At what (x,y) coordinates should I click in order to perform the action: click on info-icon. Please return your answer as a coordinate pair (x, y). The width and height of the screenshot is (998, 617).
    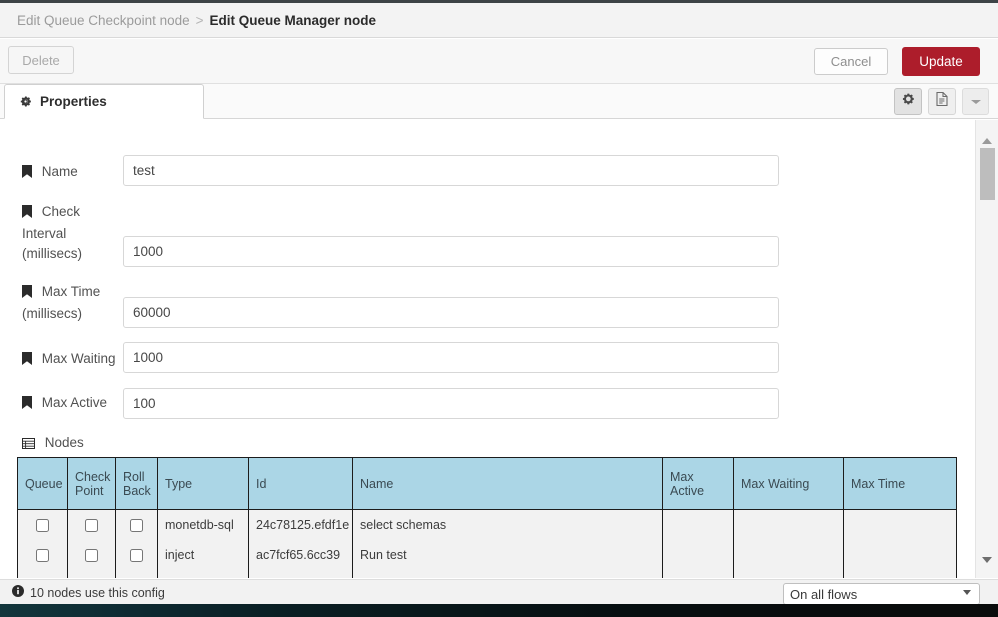
    Looking at the image, I should click on (18, 592).